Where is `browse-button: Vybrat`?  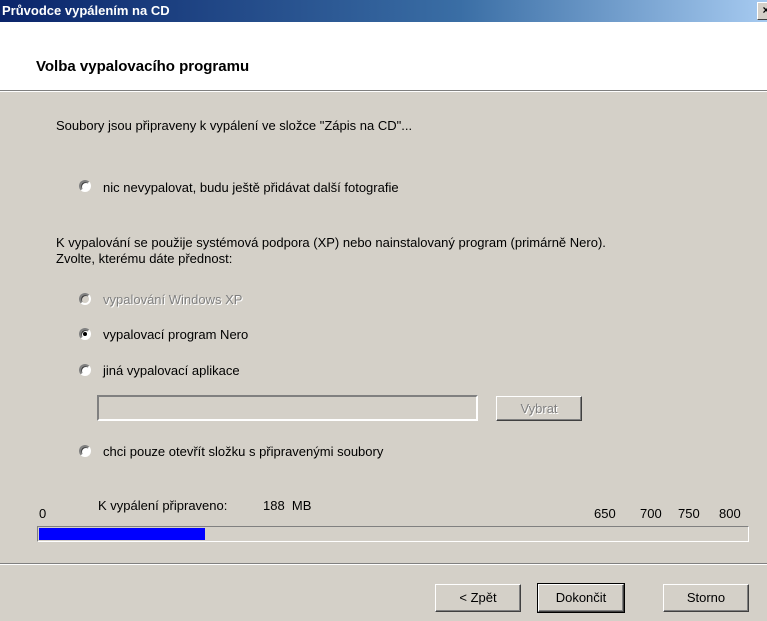 browse-button: Vybrat is located at coordinates (539, 408).